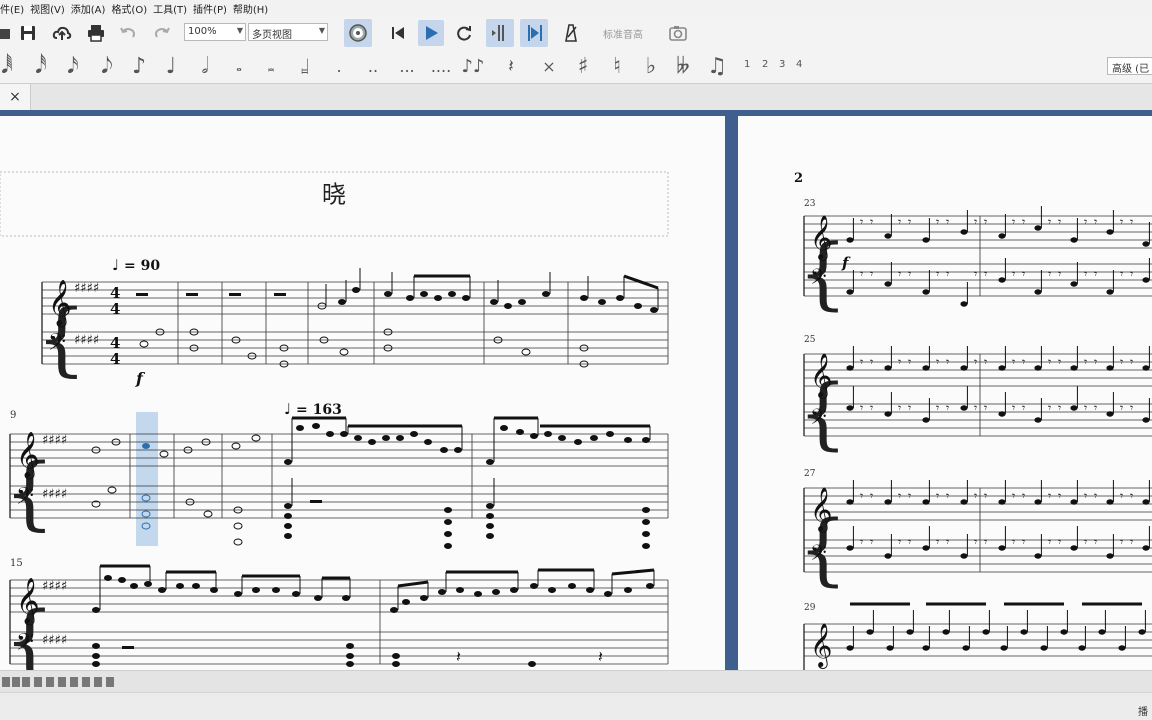 The height and width of the screenshot is (720, 1152). I want to click on 16th-note-icon: 𝅘𝅥𝅯, so click(73, 67).